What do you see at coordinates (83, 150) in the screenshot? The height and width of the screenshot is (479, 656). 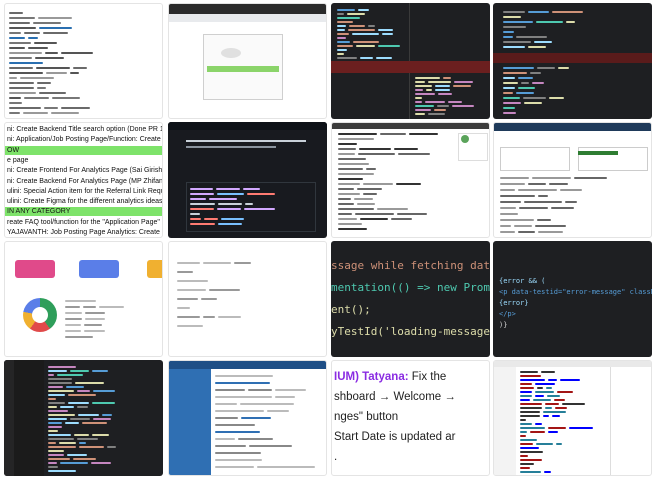 I see `text-line: OW` at bounding box center [83, 150].